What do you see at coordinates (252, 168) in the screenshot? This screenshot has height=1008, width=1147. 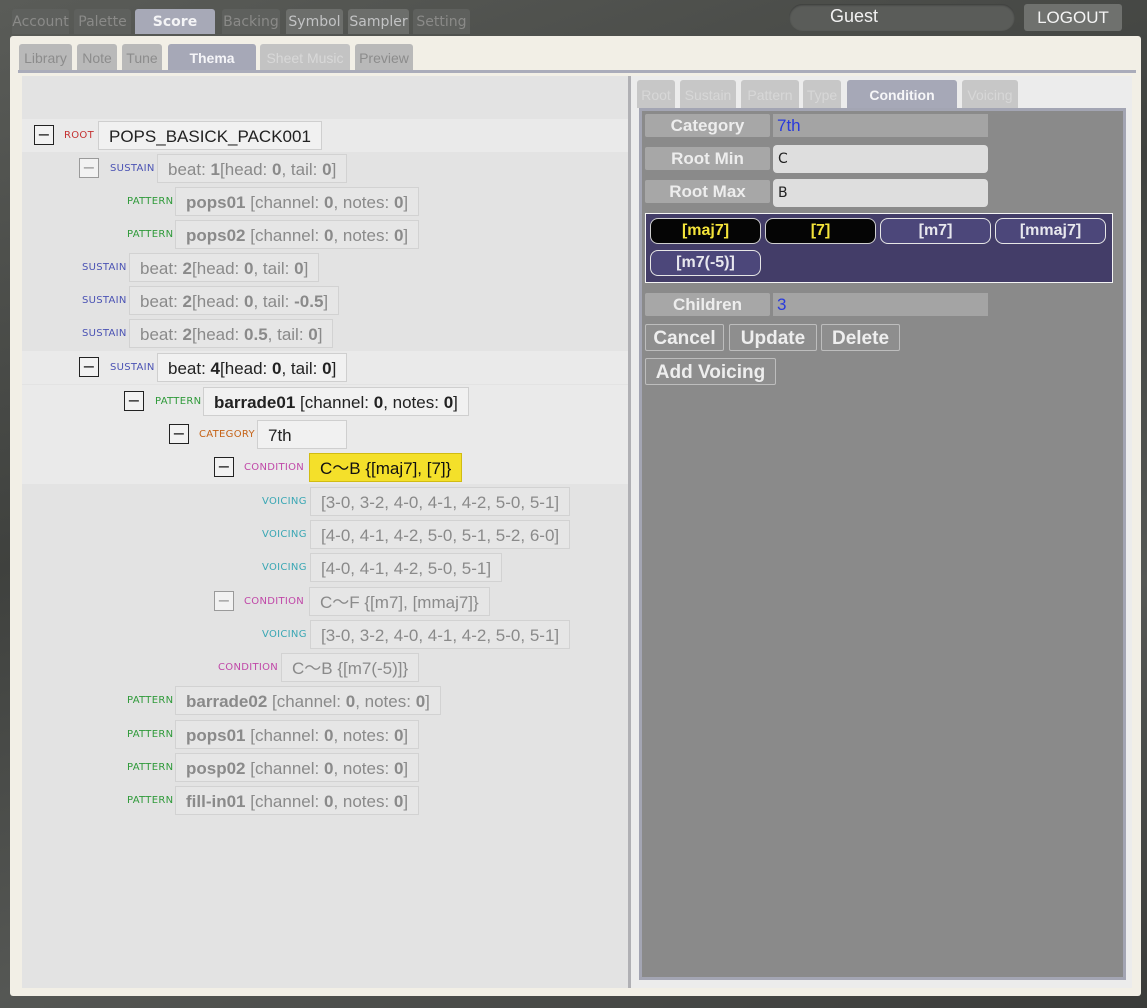 I see `tree-node-sustain: beat: 1[head: 0, tail: 0]` at bounding box center [252, 168].